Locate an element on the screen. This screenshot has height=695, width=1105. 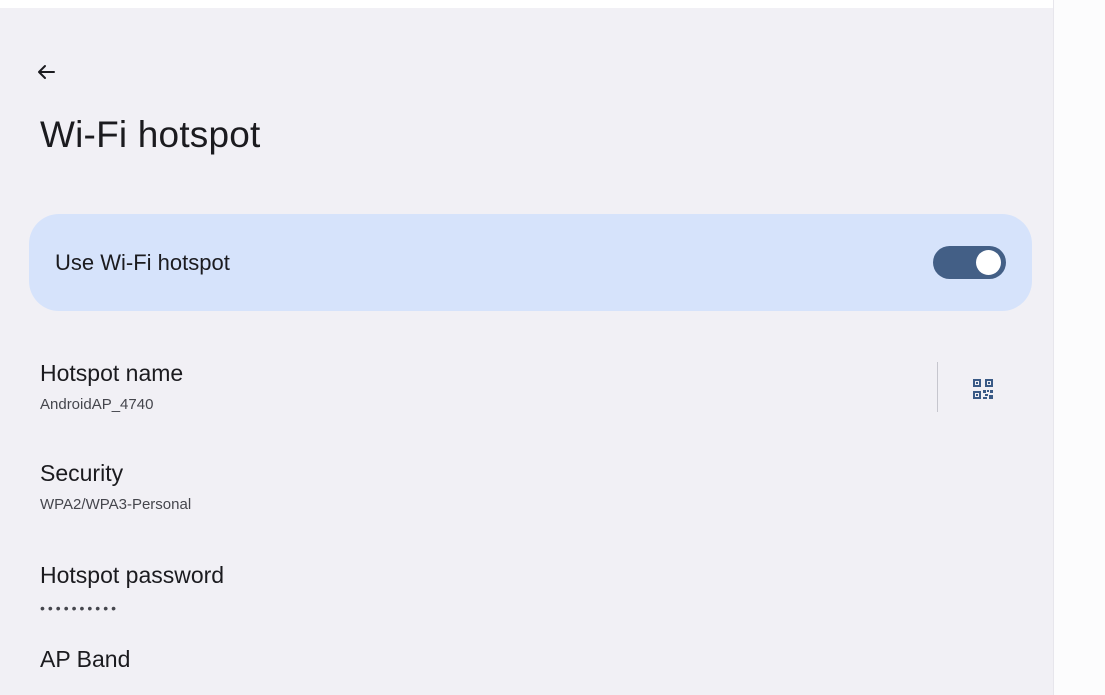
back-button is located at coordinates (46, 72).